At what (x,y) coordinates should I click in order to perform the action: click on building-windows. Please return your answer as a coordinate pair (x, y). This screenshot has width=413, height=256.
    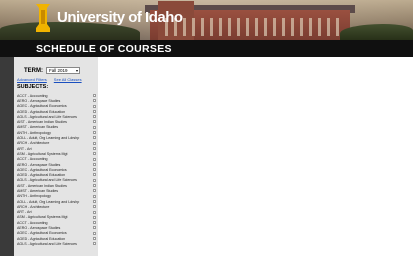
    Looking at the image, I should click on (255, 27).